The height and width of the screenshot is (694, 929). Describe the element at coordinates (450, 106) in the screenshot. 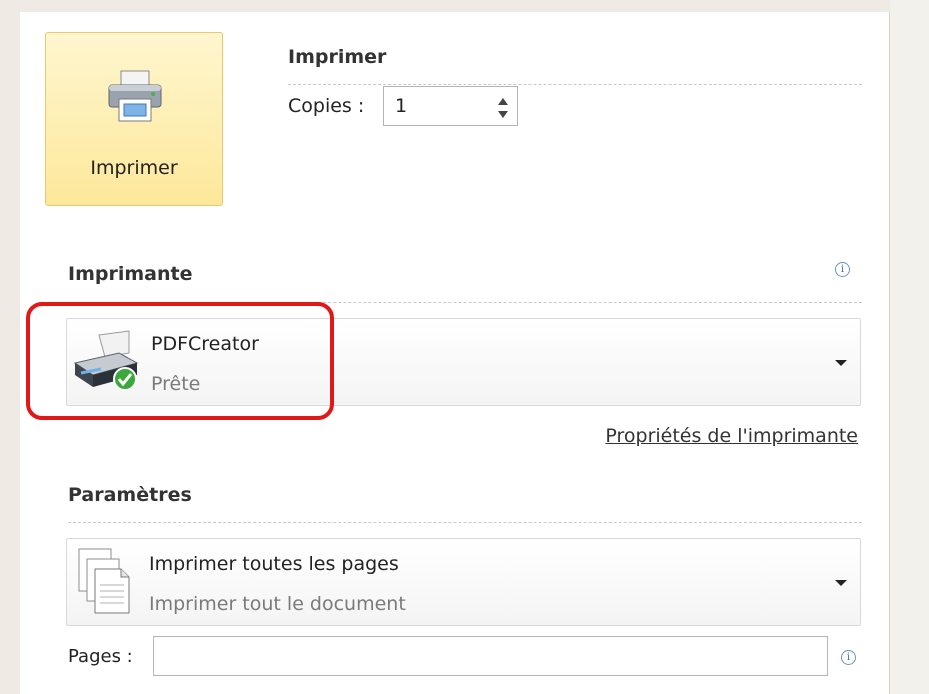

I see `copies-stepper: 1` at that location.